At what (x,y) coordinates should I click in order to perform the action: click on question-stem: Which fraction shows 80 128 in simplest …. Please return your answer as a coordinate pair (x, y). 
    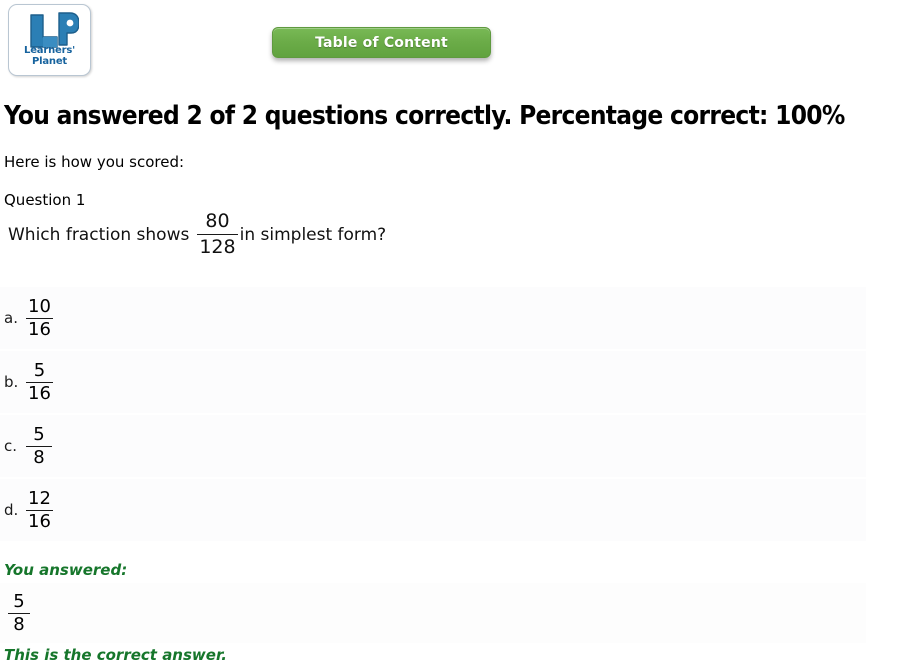
    Looking at the image, I should click on (197, 234).